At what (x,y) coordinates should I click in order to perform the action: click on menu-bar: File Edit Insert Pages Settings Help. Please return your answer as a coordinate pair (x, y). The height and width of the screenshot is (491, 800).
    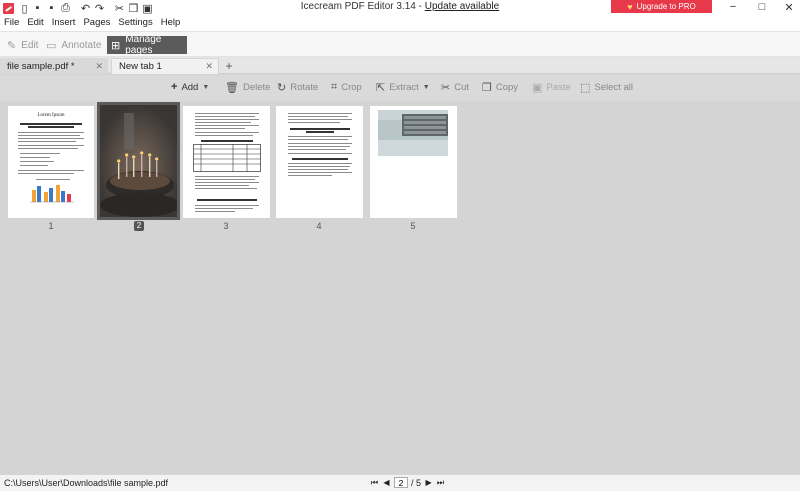
    Looking at the image, I should click on (92, 22).